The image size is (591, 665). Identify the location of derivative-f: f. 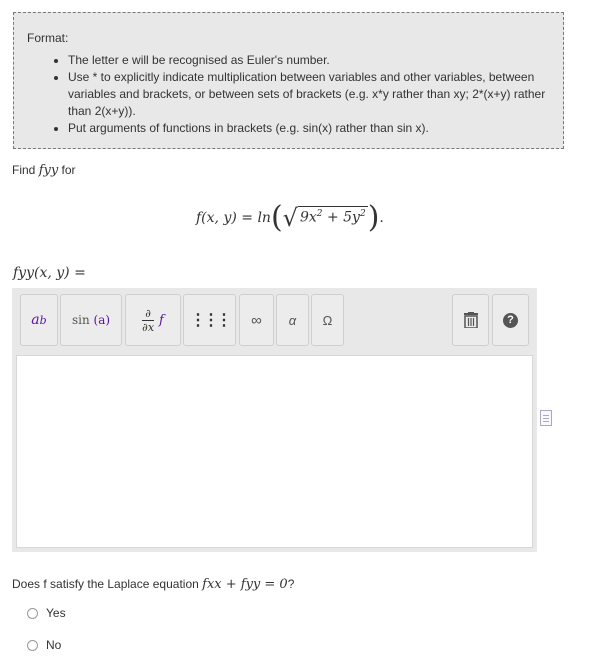
(161, 320).